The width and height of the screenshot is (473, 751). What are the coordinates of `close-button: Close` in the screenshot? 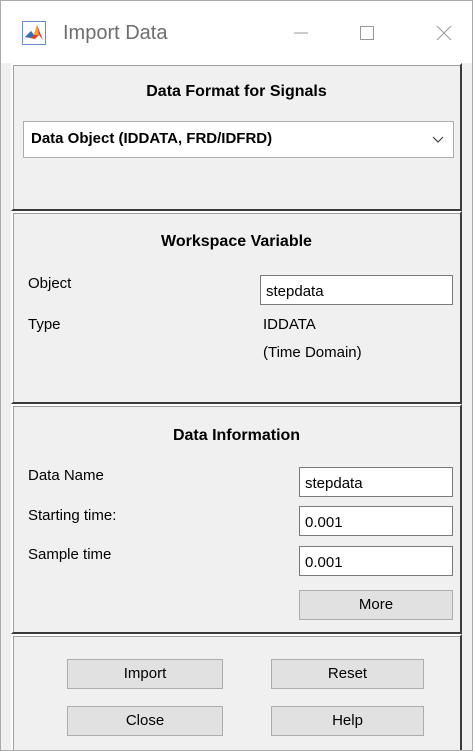 It's located at (145, 721).